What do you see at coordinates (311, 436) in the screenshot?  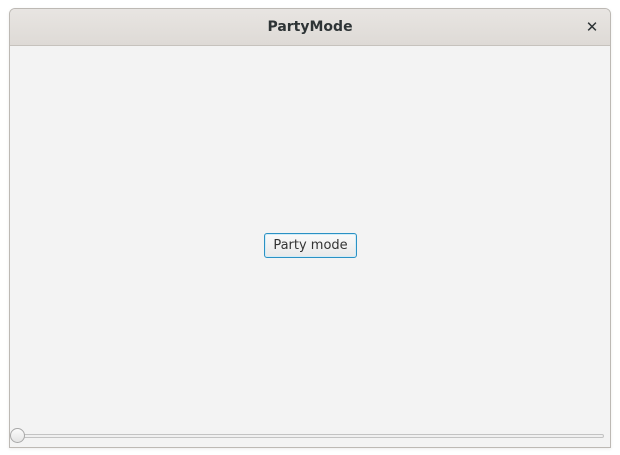 I see `slider-track` at bounding box center [311, 436].